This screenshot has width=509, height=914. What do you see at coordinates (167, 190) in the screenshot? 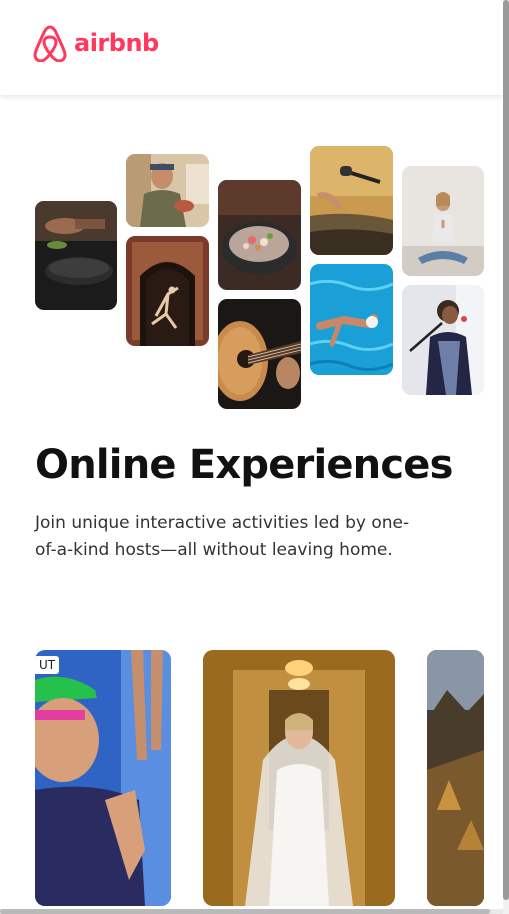
I see `chef-portrait-photo` at bounding box center [167, 190].